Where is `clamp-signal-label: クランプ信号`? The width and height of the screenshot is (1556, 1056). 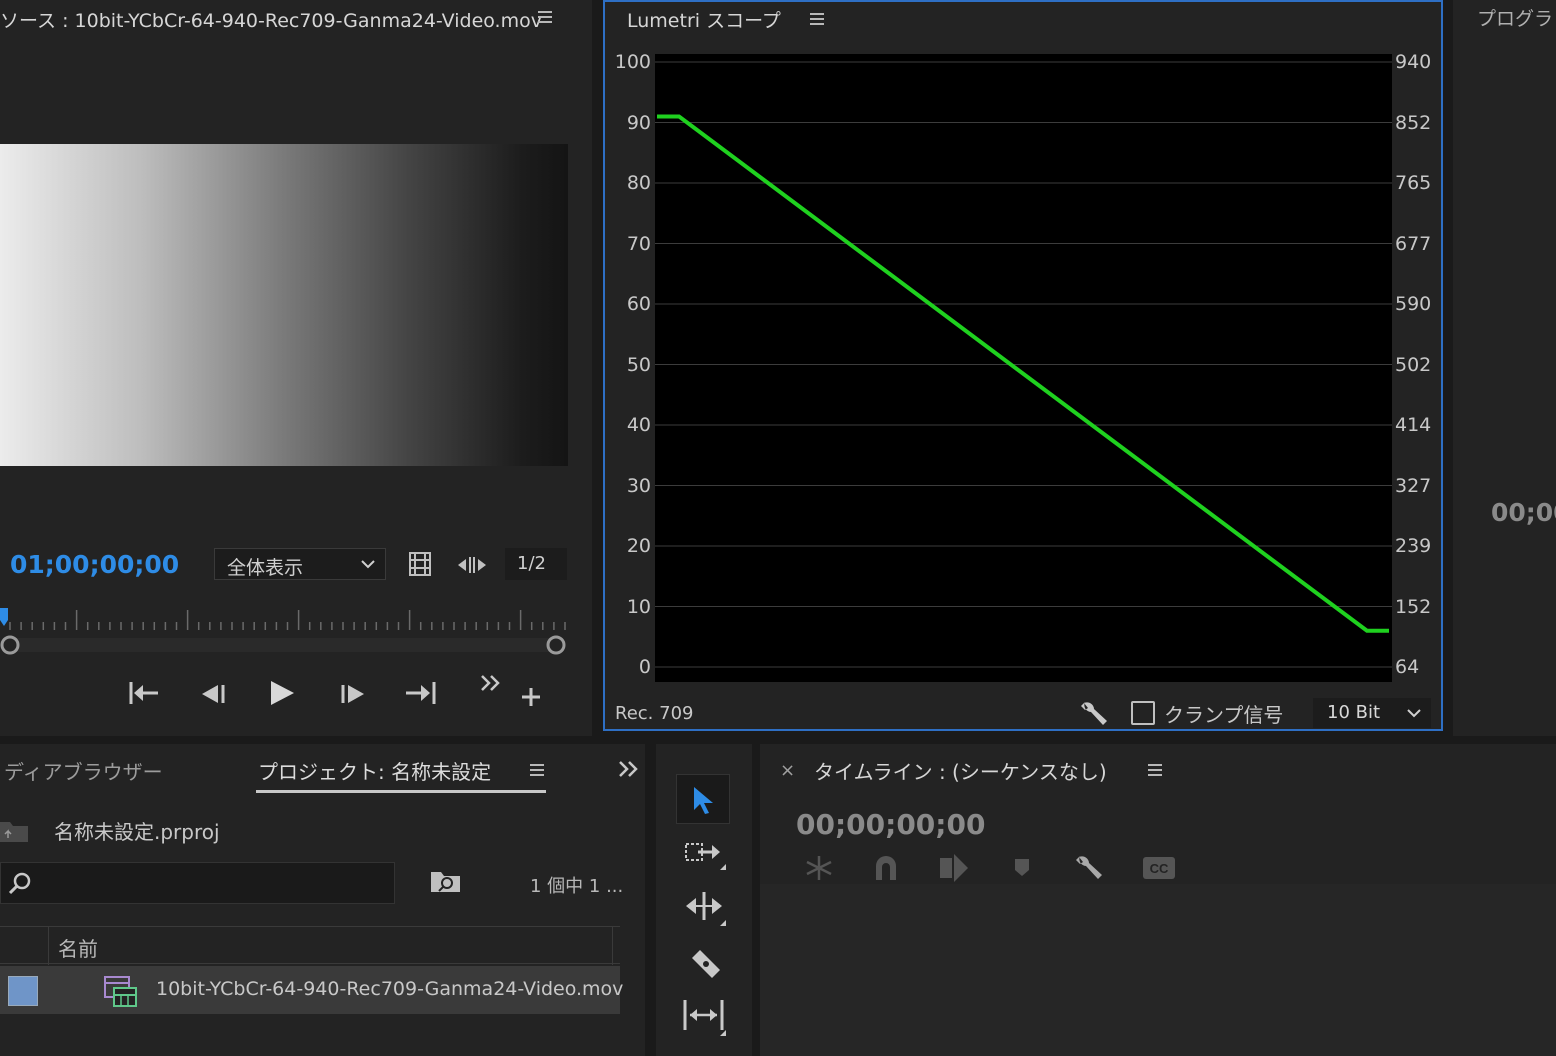
clamp-signal-label: クランプ信号 is located at coordinates (1224, 715).